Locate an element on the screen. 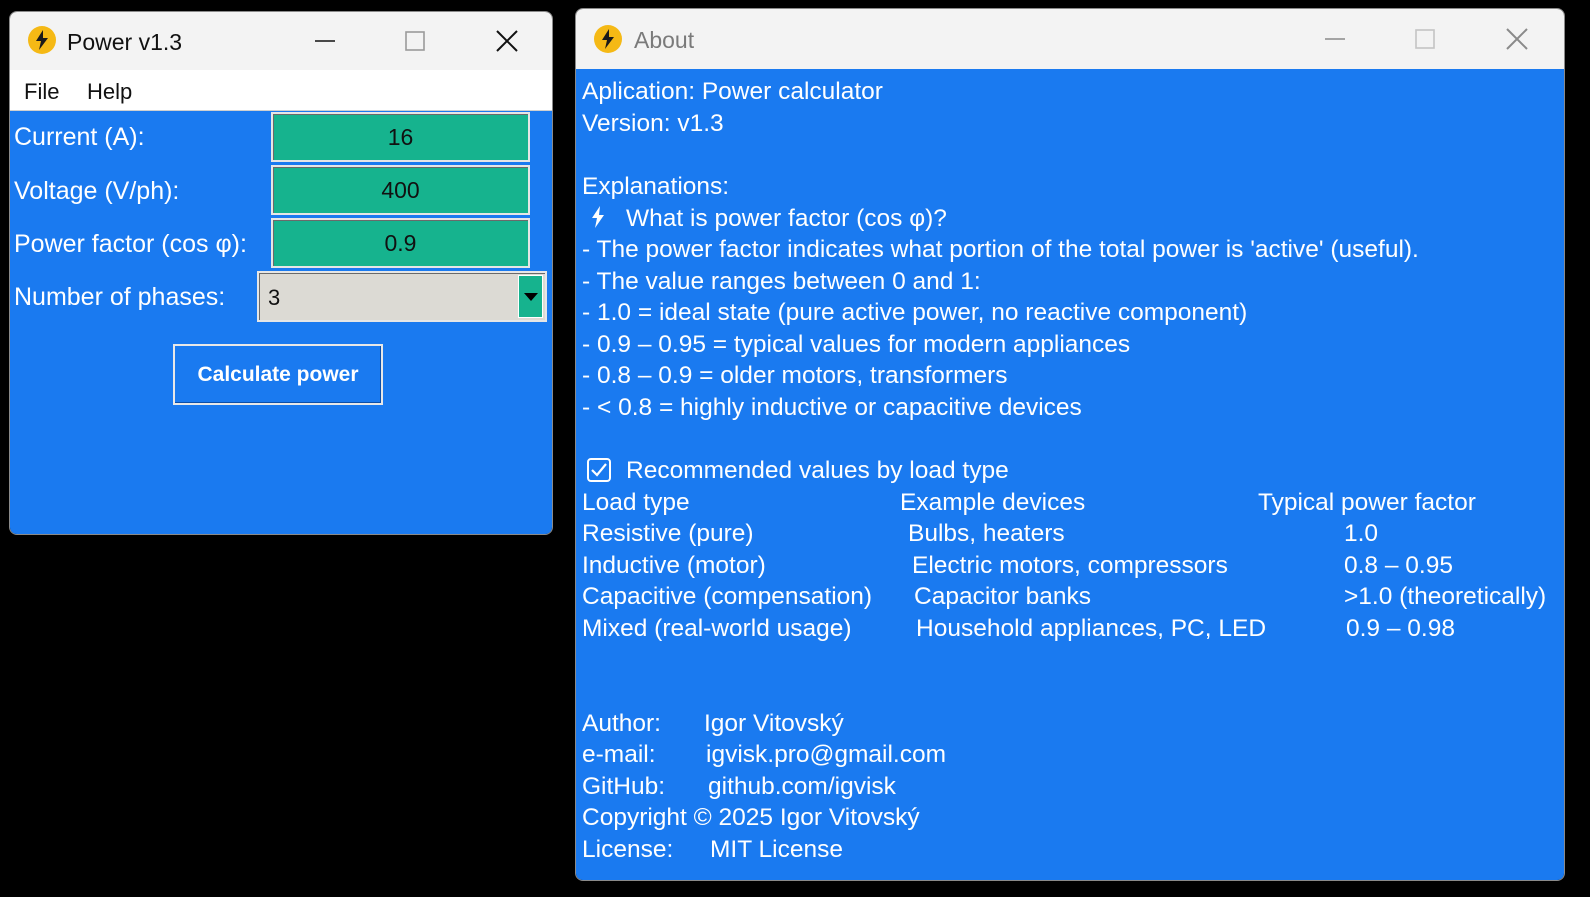 This screenshot has width=1590, height=897. main-window-title: Power v1.3 is located at coordinates (125, 42).